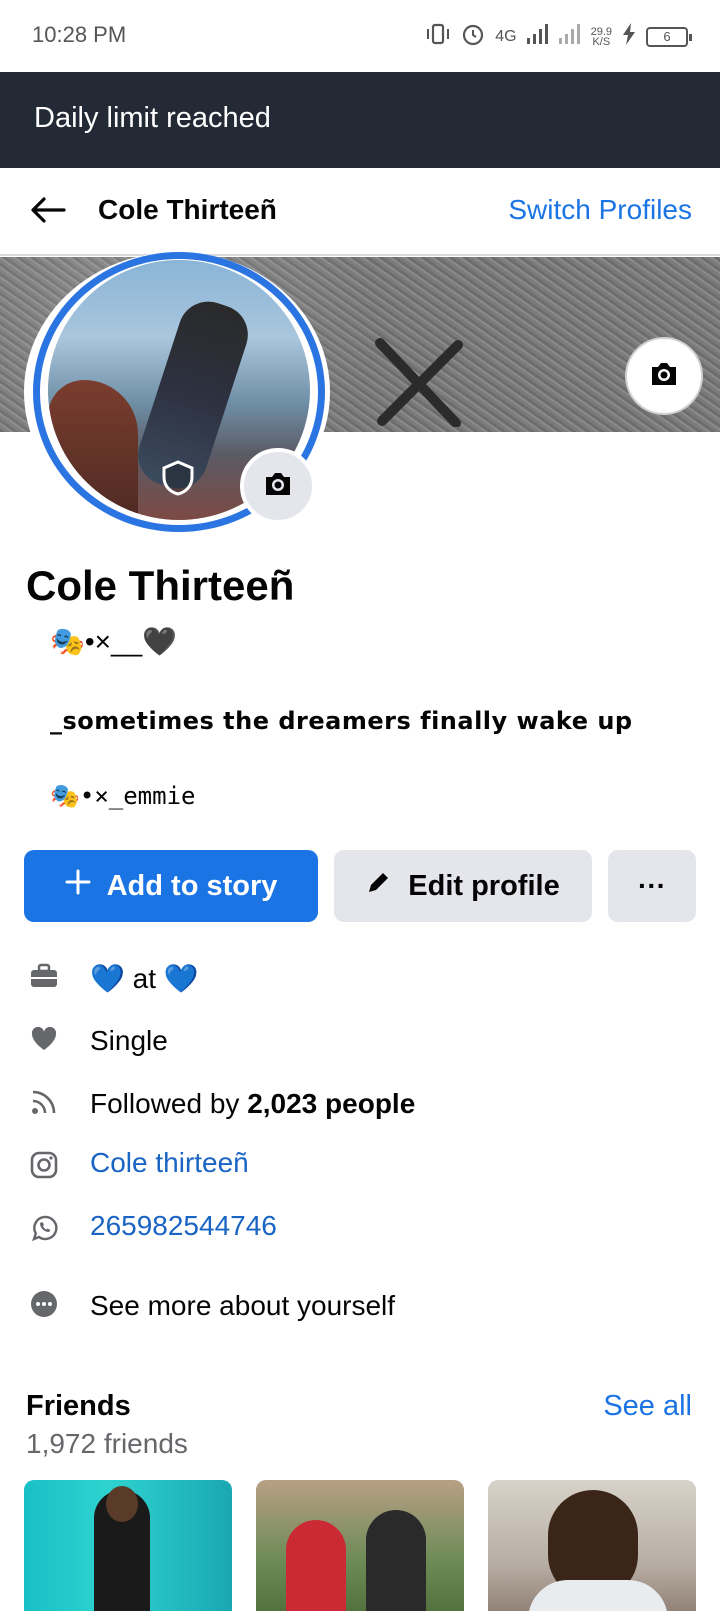  What do you see at coordinates (178, 478) in the screenshot?
I see `shield-icon` at bounding box center [178, 478].